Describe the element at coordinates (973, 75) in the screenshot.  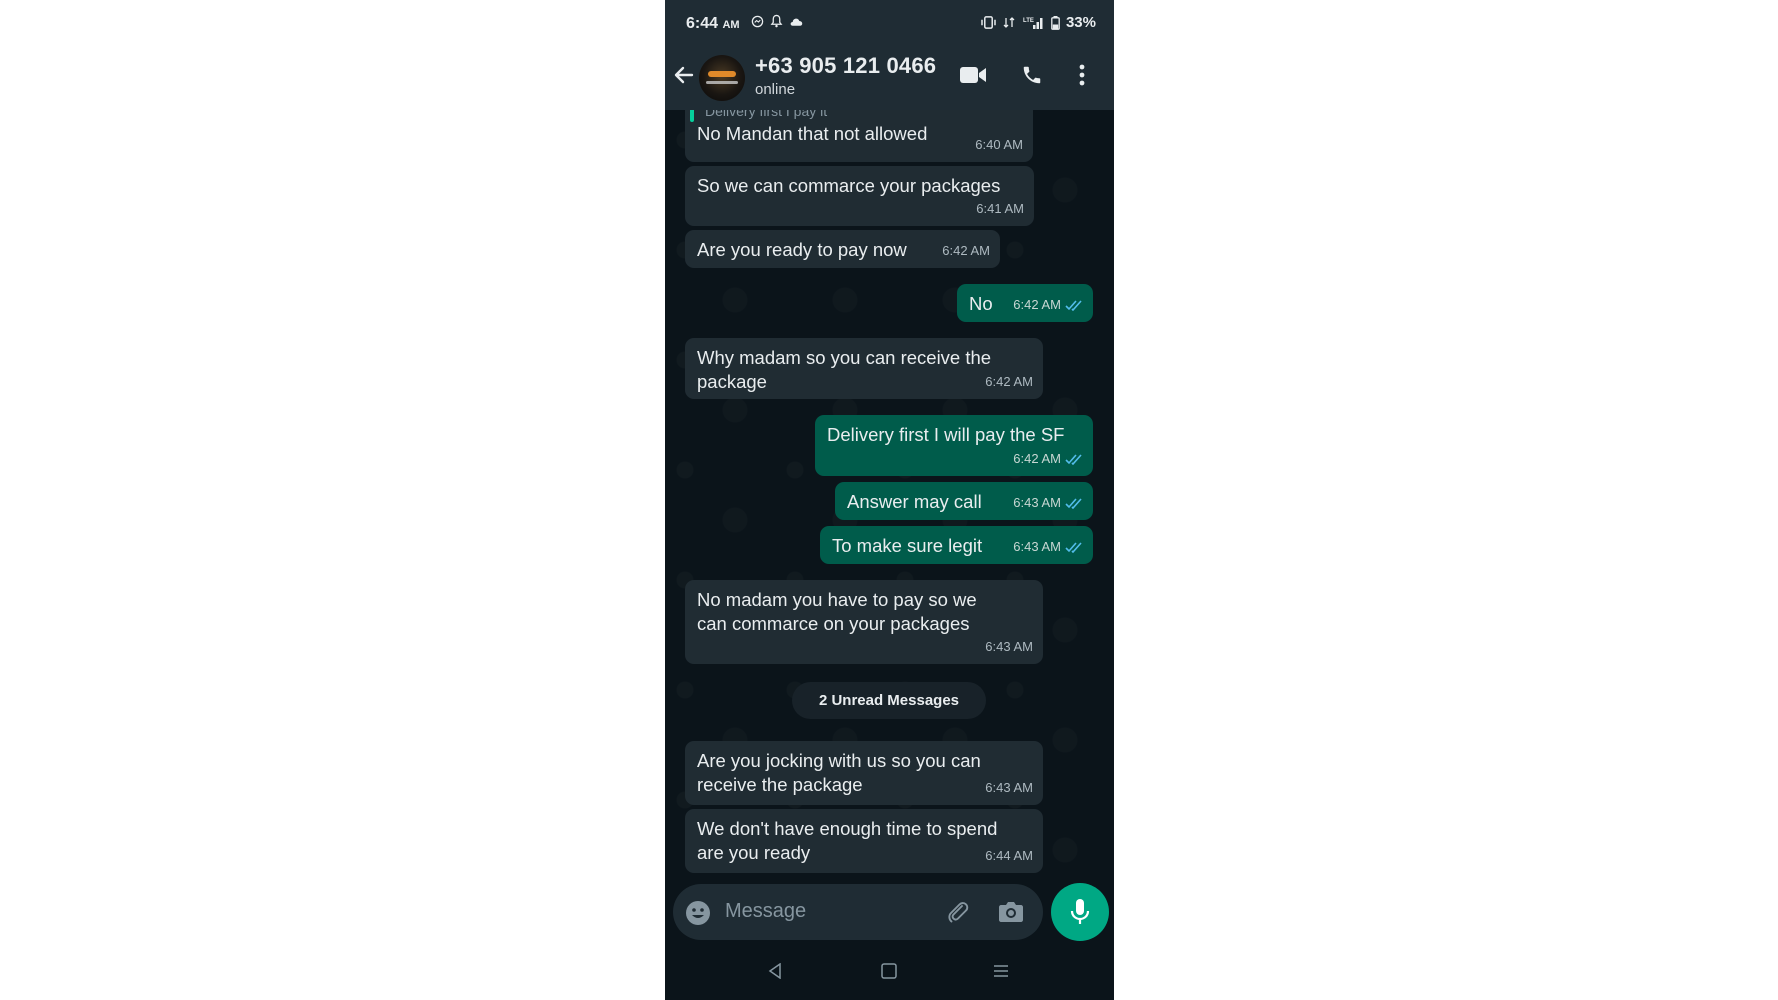
I see `video-call-icon` at that location.